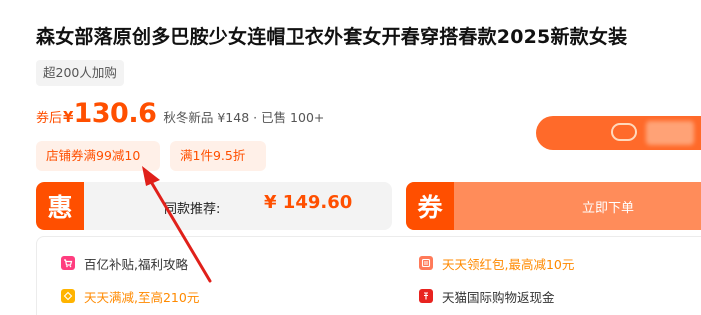 This screenshot has width=701, height=315. Describe the element at coordinates (244, 117) in the screenshot. I see `price-note: 秋冬新品 ¥148 · 已售 100+` at that location.